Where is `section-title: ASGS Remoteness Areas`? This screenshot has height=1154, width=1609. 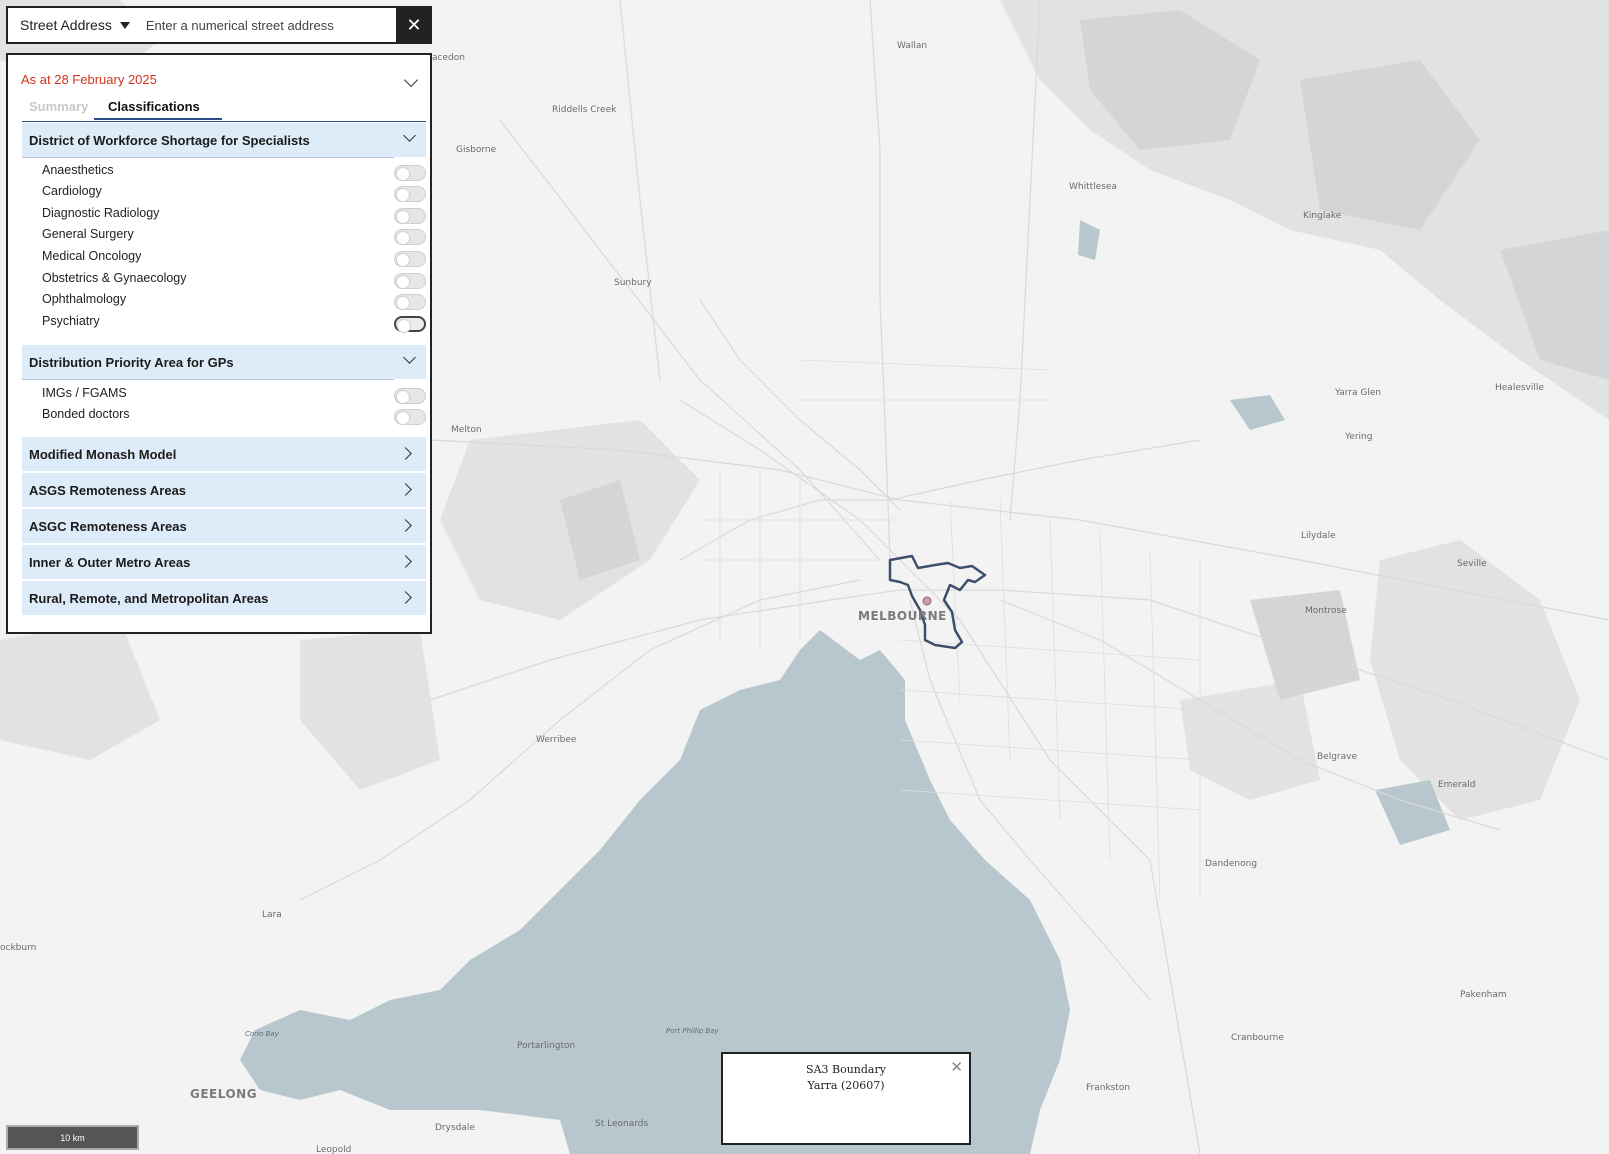
section-title: ASGS Remoteness Areas is located at coordinates (108, 490).